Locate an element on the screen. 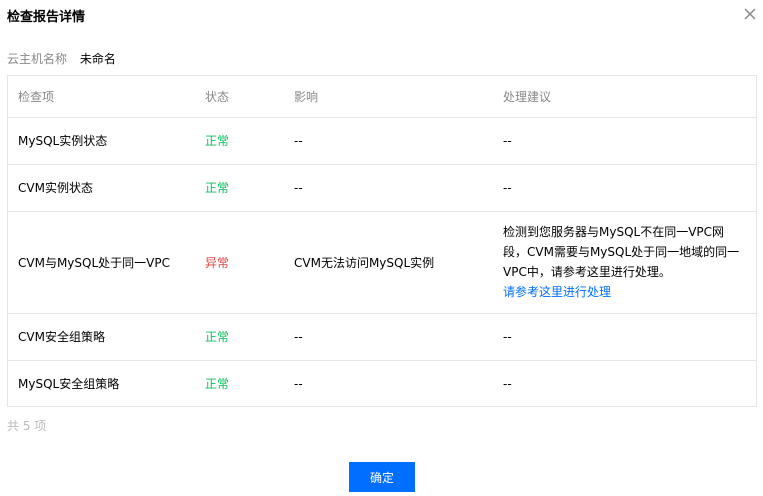 The image size is (763, 496). table-row: CVM实例状态 正常 -- -- is located at coordinates (382, 188).